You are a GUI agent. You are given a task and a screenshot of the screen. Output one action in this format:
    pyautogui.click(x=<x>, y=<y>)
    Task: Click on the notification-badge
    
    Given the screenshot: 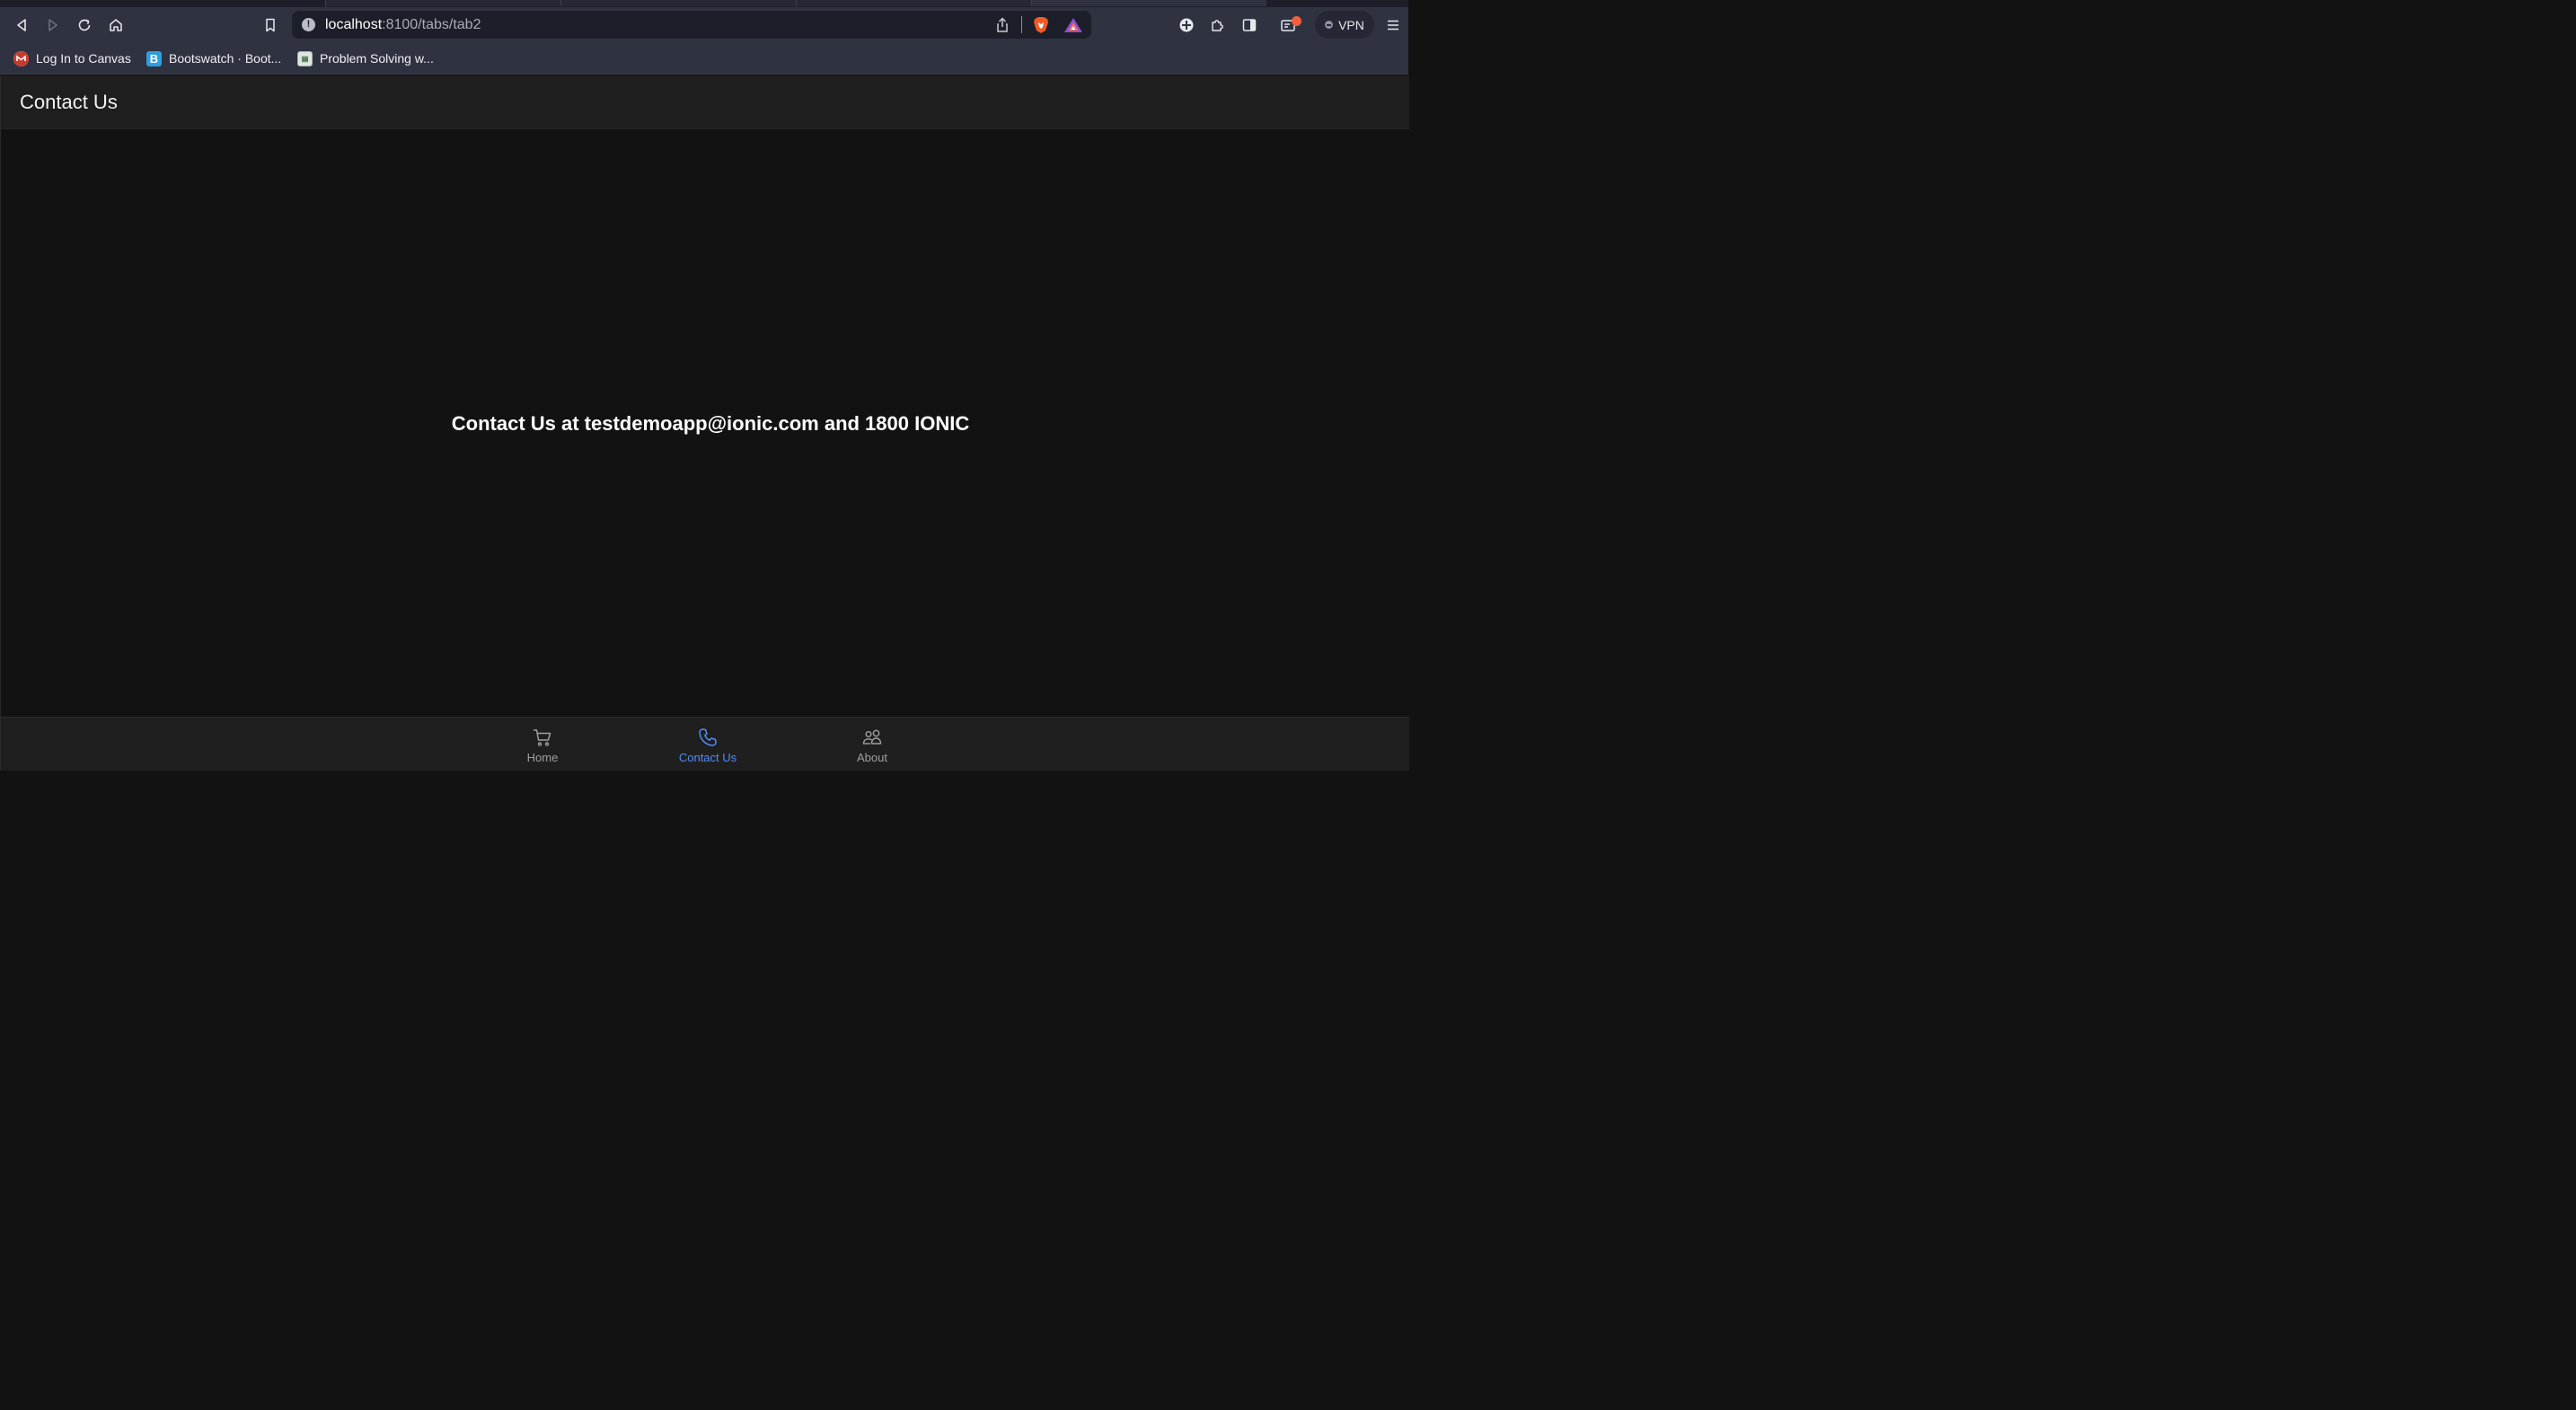 What is the action you would take?
    pyautogui.click(x=1296, y=21)
    